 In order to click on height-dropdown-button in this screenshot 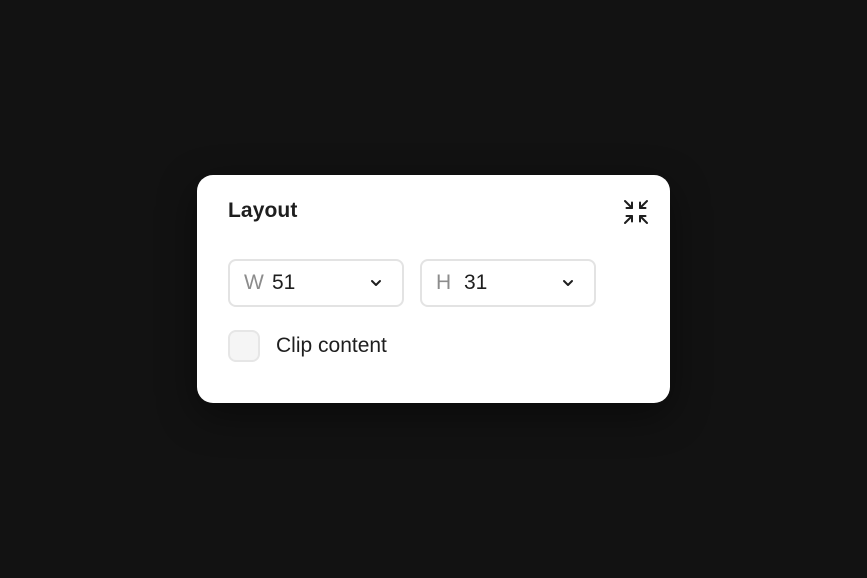, I will do `click(568, 283)`.